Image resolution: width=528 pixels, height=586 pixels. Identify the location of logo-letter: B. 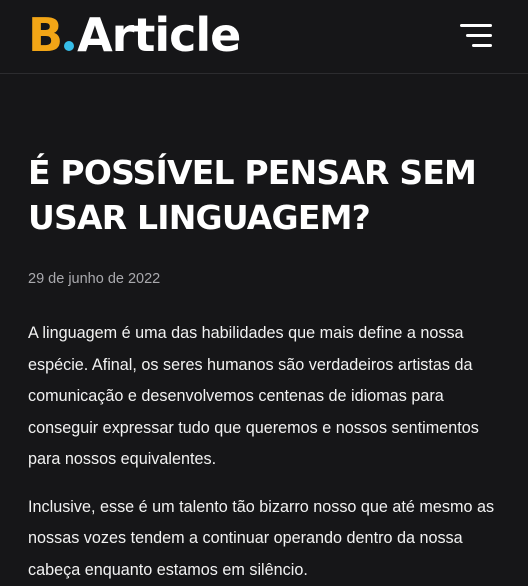
(45, 35).